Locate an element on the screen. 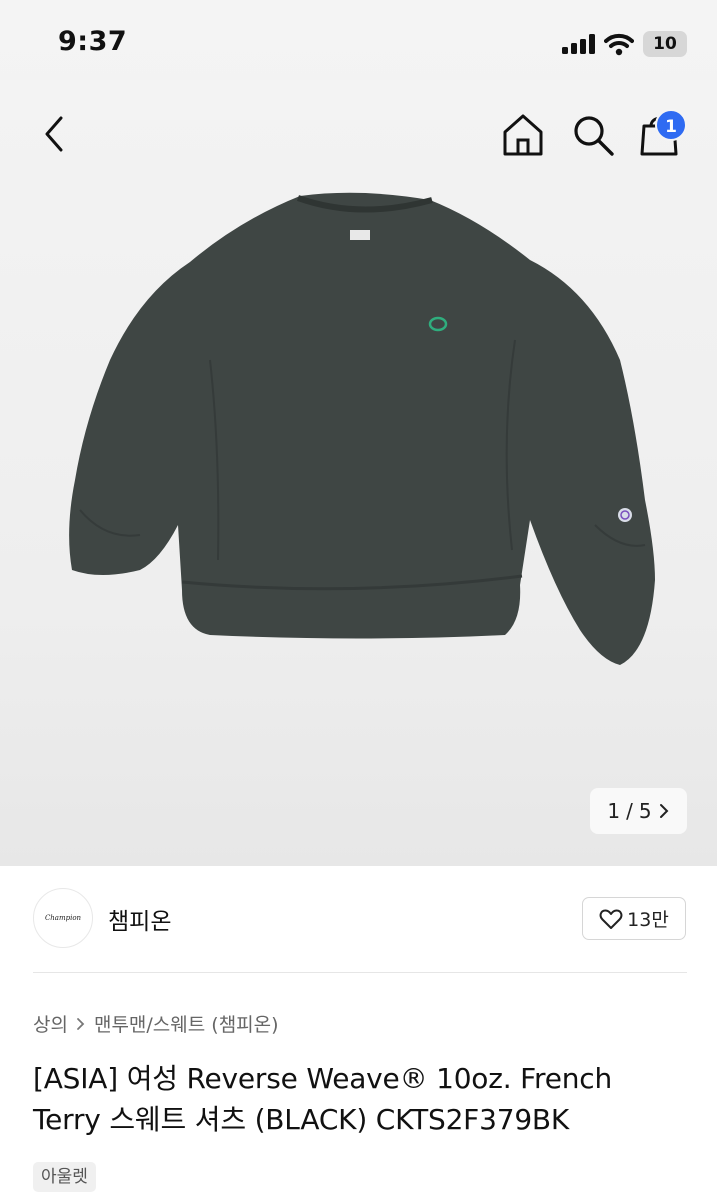 This screenshot has height=1200, width=717. brand-logo: Champion is located at coordinates (63, 918).